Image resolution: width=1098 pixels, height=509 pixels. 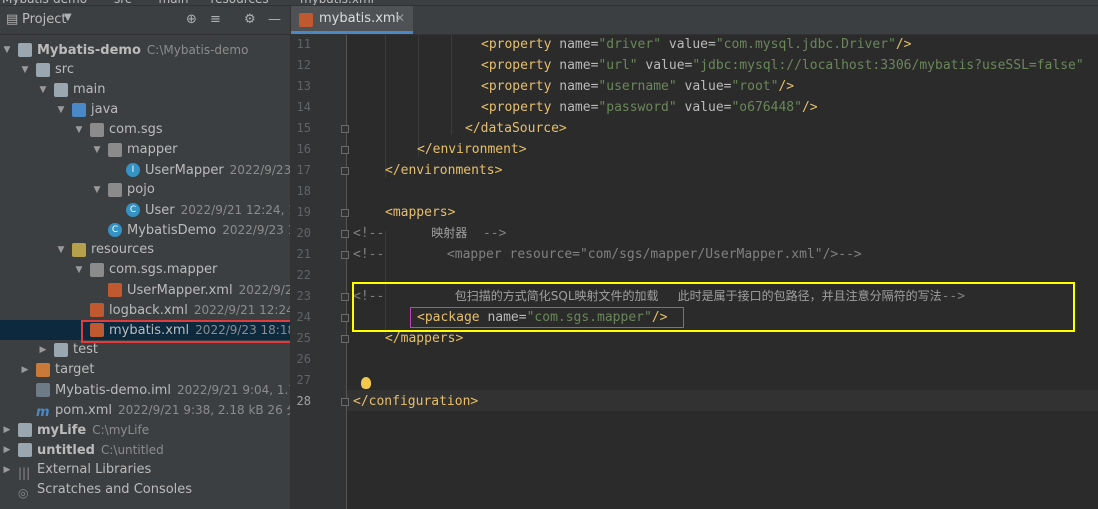 What do you see at coordinates (145, 310) in the screenshot?
I see `tree-item: logback.xml 2022/9/21 12:24, 866` at bounding box center [145, 310].